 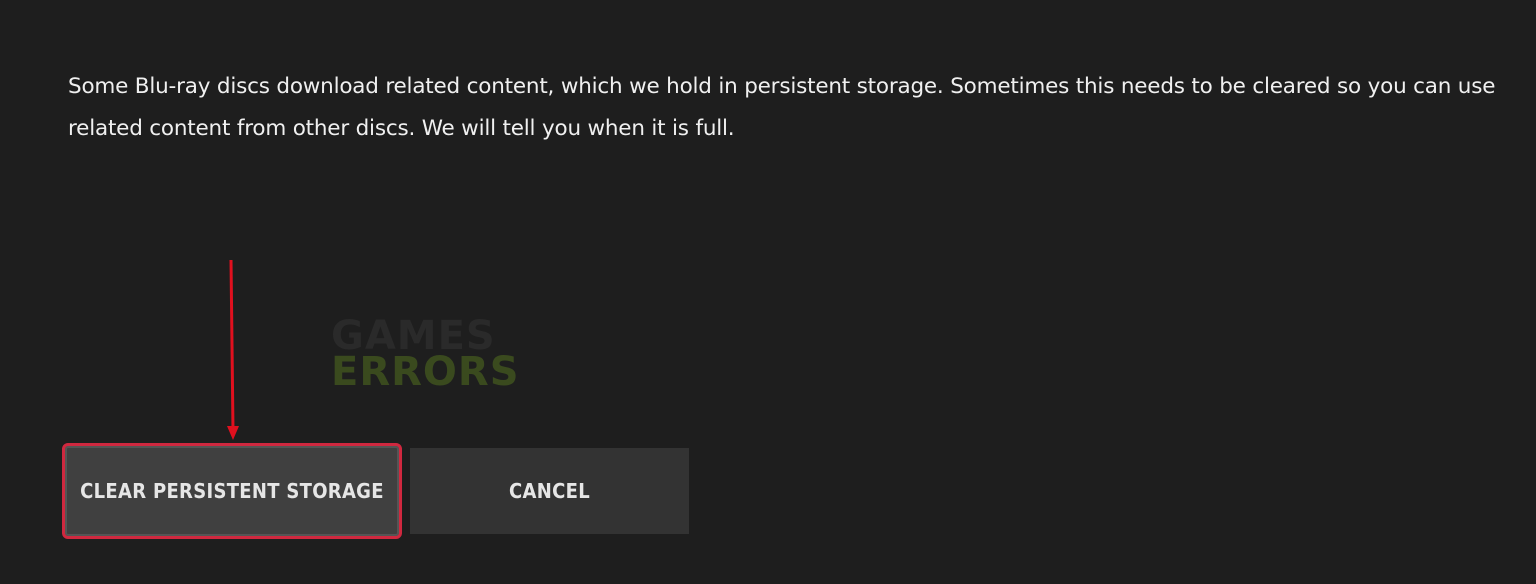 I want to click on cancel-button-label: CANCEL, so click(x=549, y=491).